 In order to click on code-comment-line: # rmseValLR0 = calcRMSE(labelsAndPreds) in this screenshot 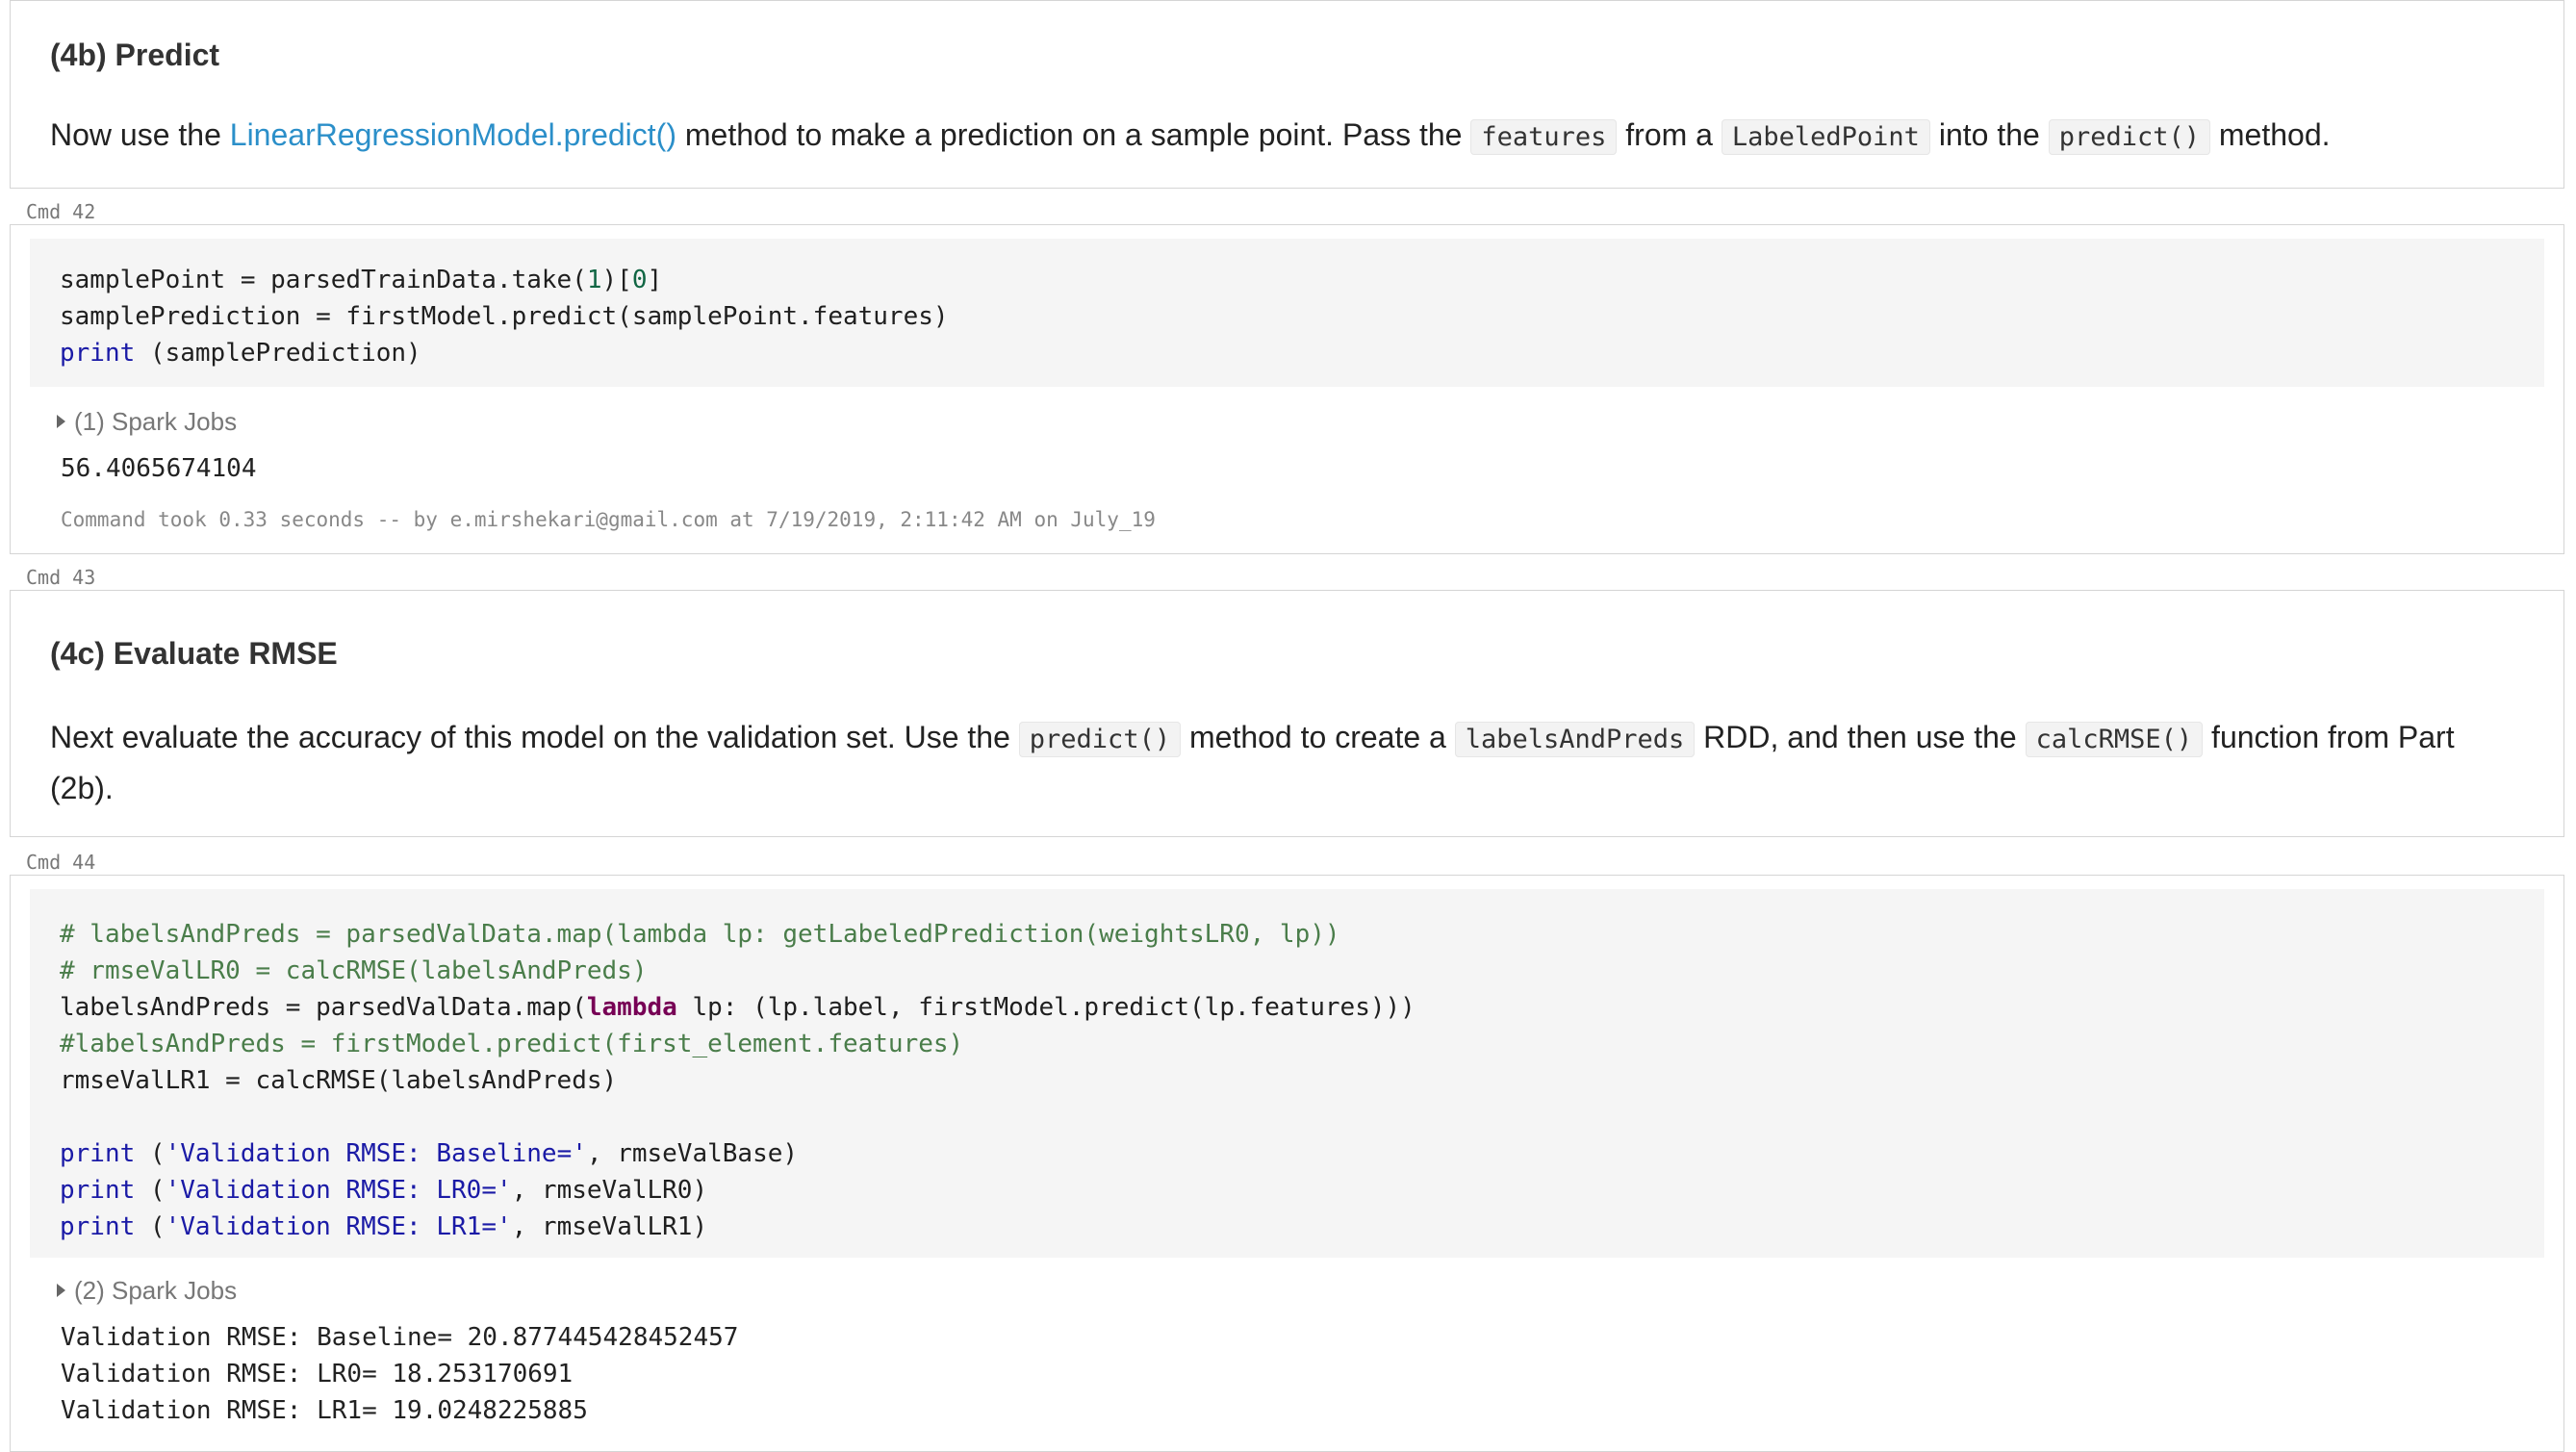, I will do `click(354, 970)`.